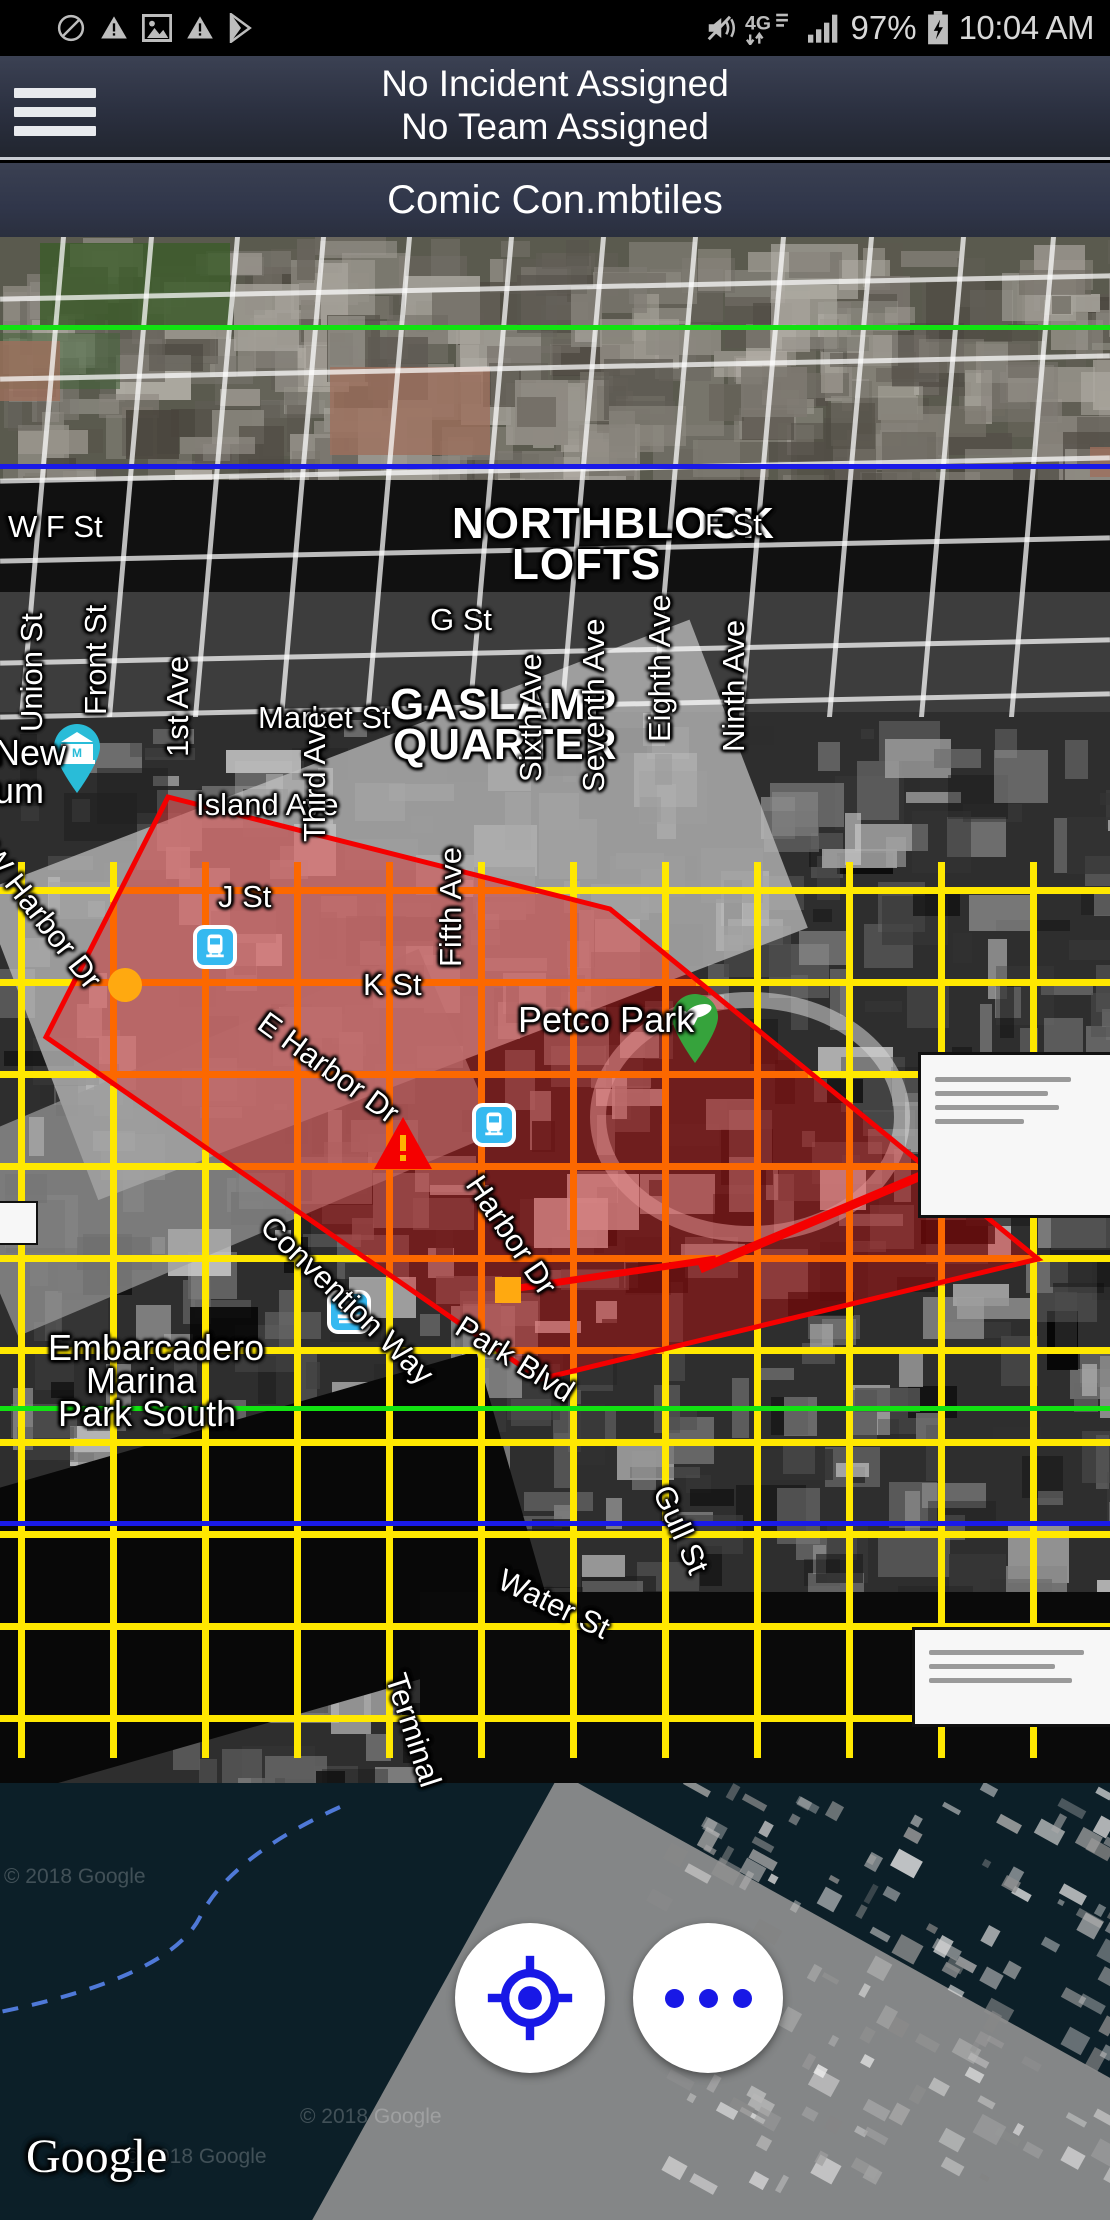 The width and height of the screenshot is (1110, 2220). I want to click on unit-marker-orange-square, so click(508, 1290).